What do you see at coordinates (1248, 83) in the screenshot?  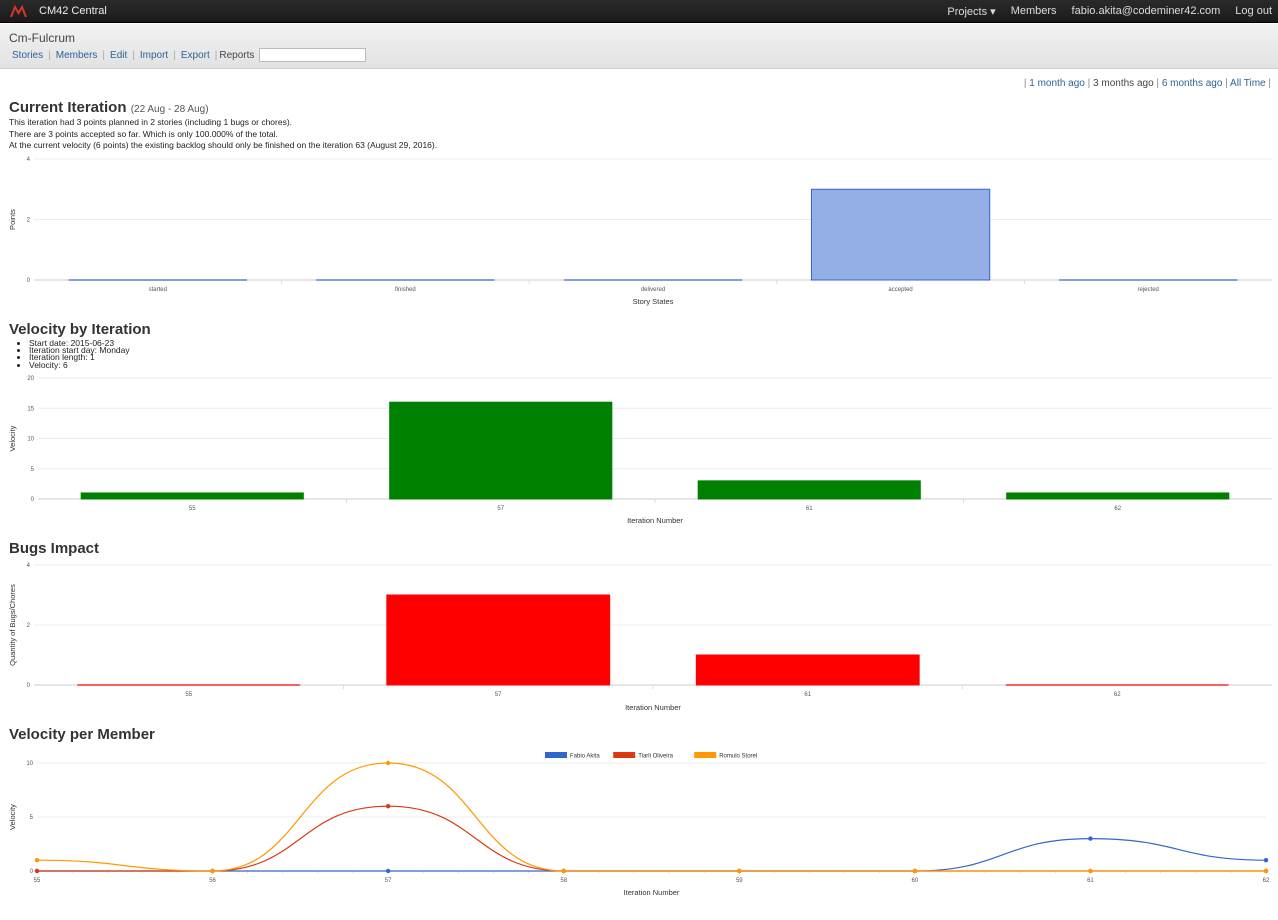 I see `range-all-time: All Time` at bounding box center [1248, 83].